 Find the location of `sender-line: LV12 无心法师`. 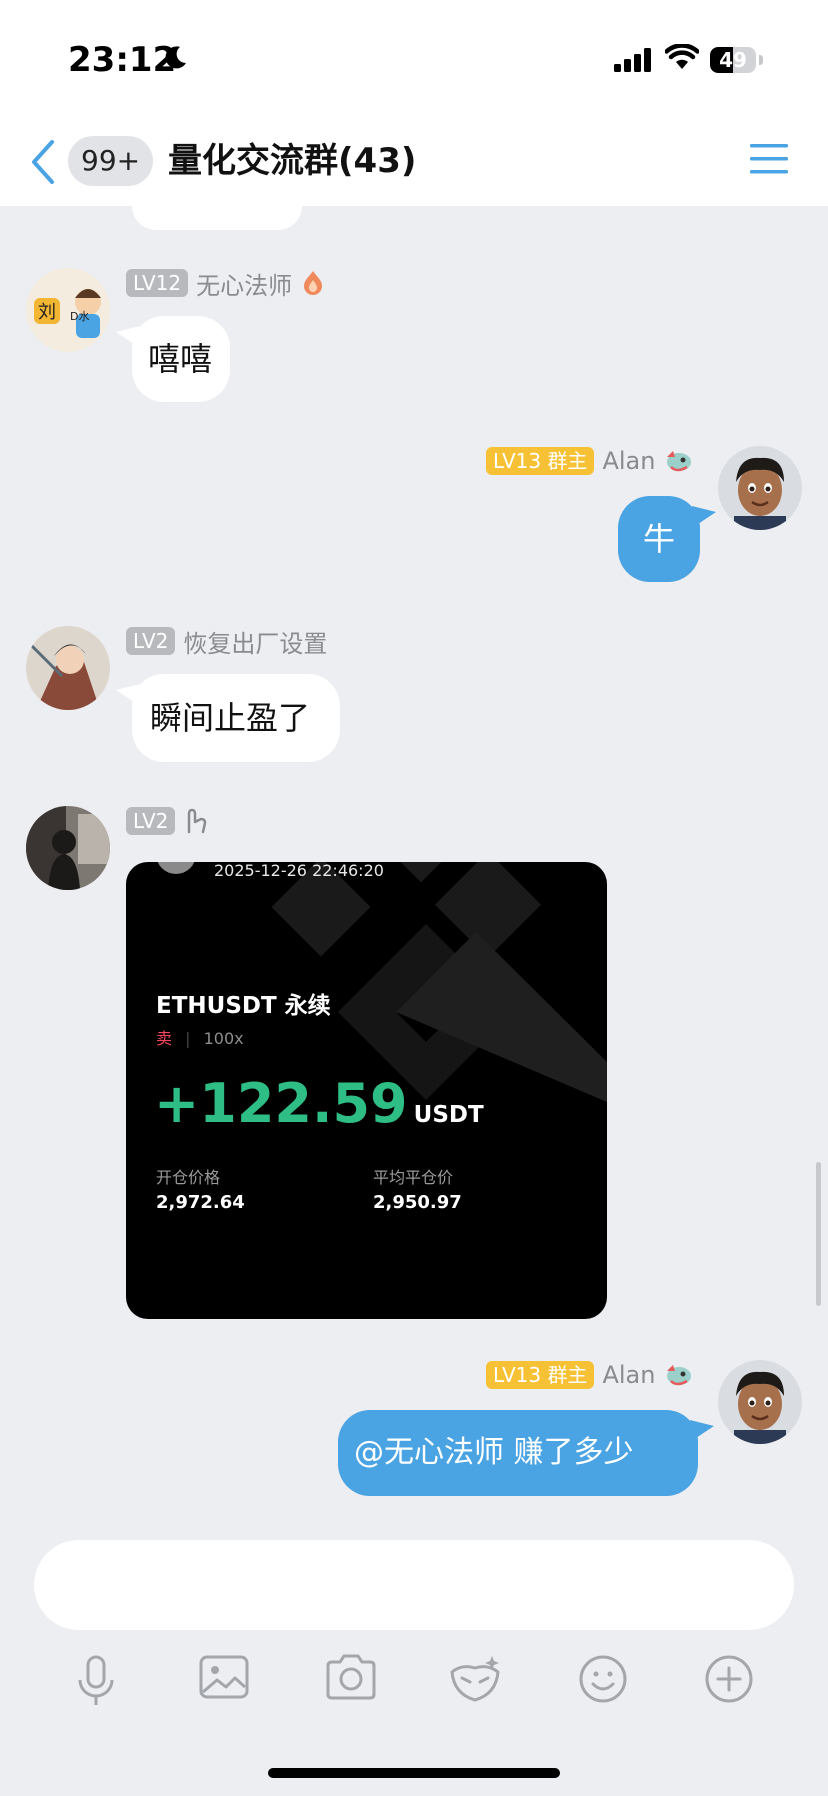

sender-line: LV12 无心法师 is located at coordinates (226, 283).